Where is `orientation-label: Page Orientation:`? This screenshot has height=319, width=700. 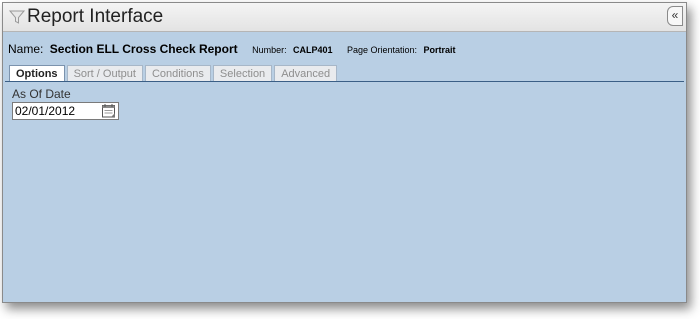
orientation-label: Page Orientation: is located at coordinates (382, 50).